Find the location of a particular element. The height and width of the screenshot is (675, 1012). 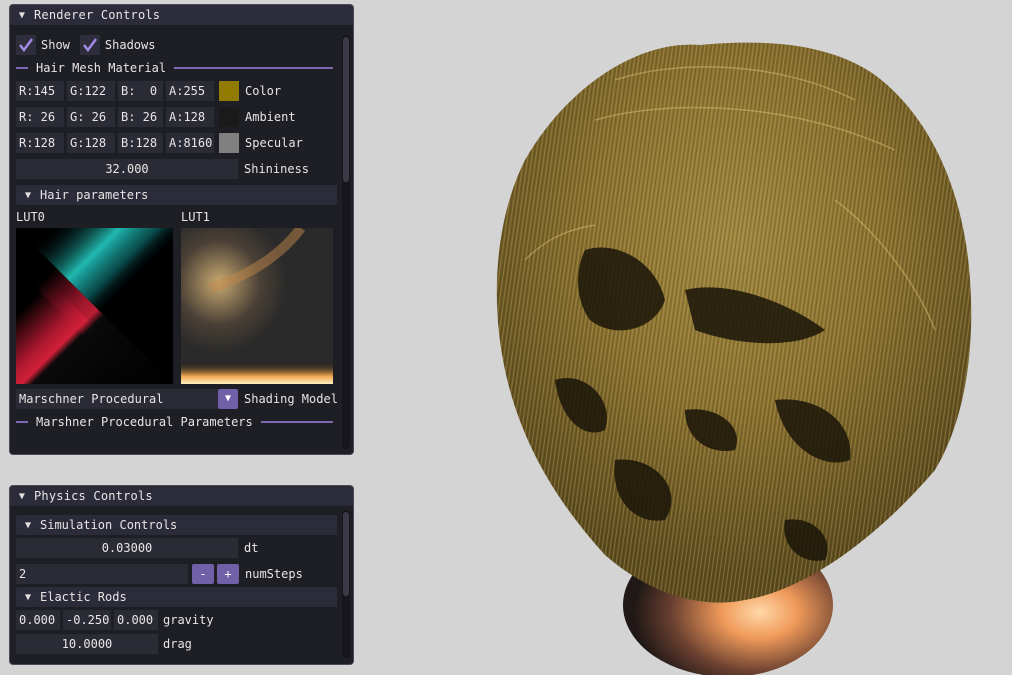

shading-model-label: Shading Model is located at coordinates (291, 399).